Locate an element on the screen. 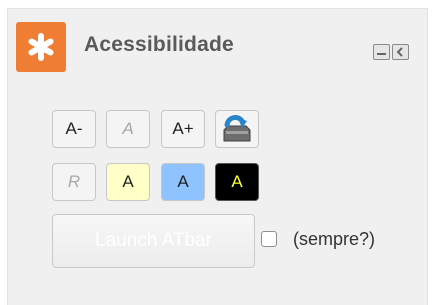 This screenshot has width=433, height=305. default-font-button: A is located at coordinates (128, 129).